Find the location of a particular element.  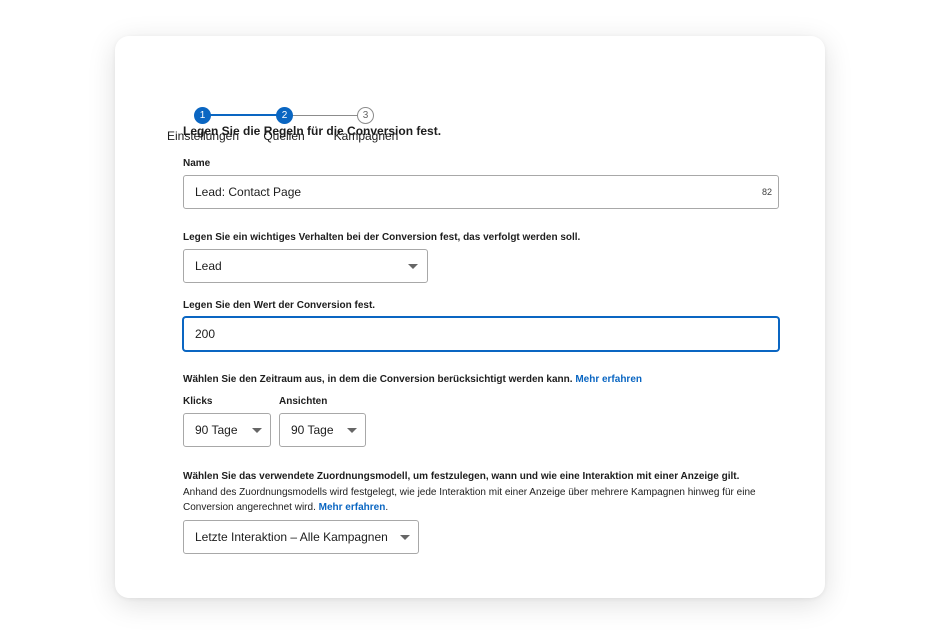

name-label: Name is located at coordinates (197, 163).